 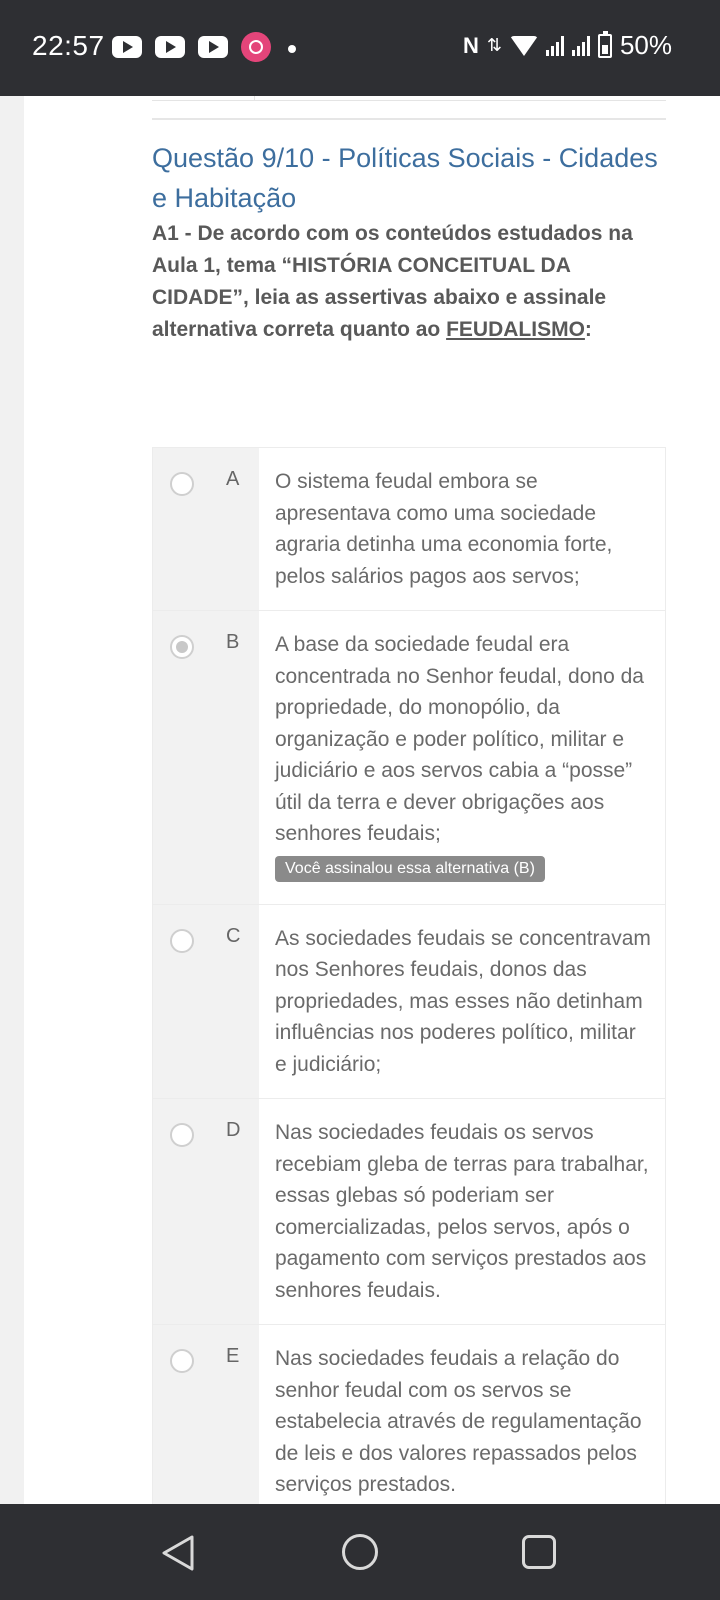 I want to click on option-letter: B, so click(x=233, y=642).